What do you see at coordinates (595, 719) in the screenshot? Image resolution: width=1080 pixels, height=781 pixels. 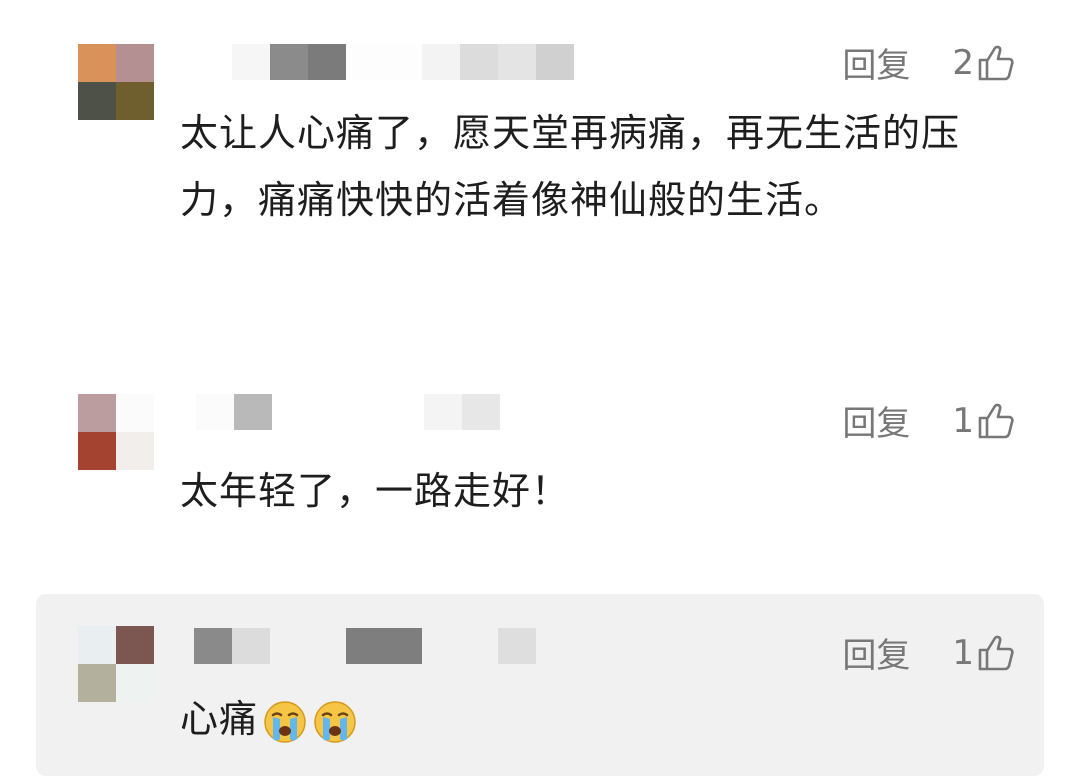 I see `comment-text-row: 心痛` at bounding box center [595, 719].